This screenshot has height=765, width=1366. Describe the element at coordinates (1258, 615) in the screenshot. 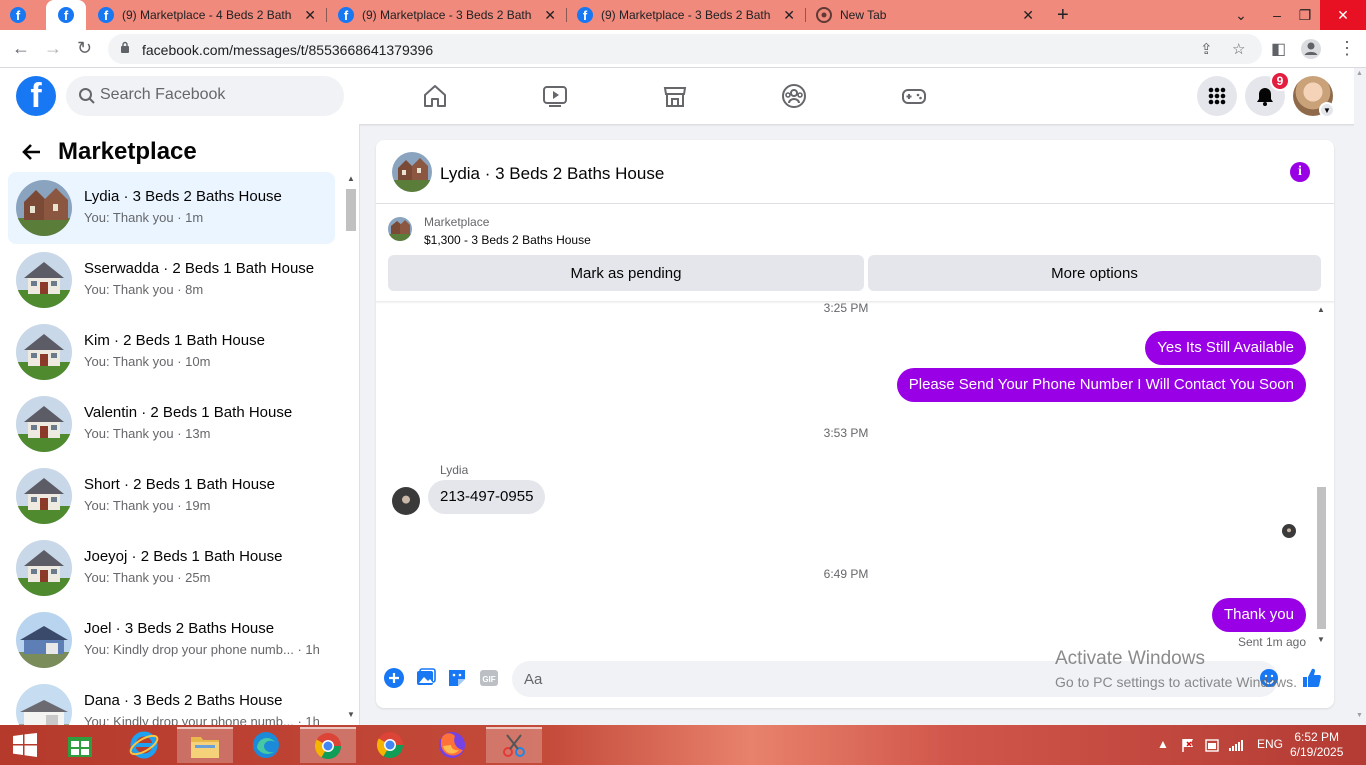

I see `outgoing-message: Thank you` at that location.